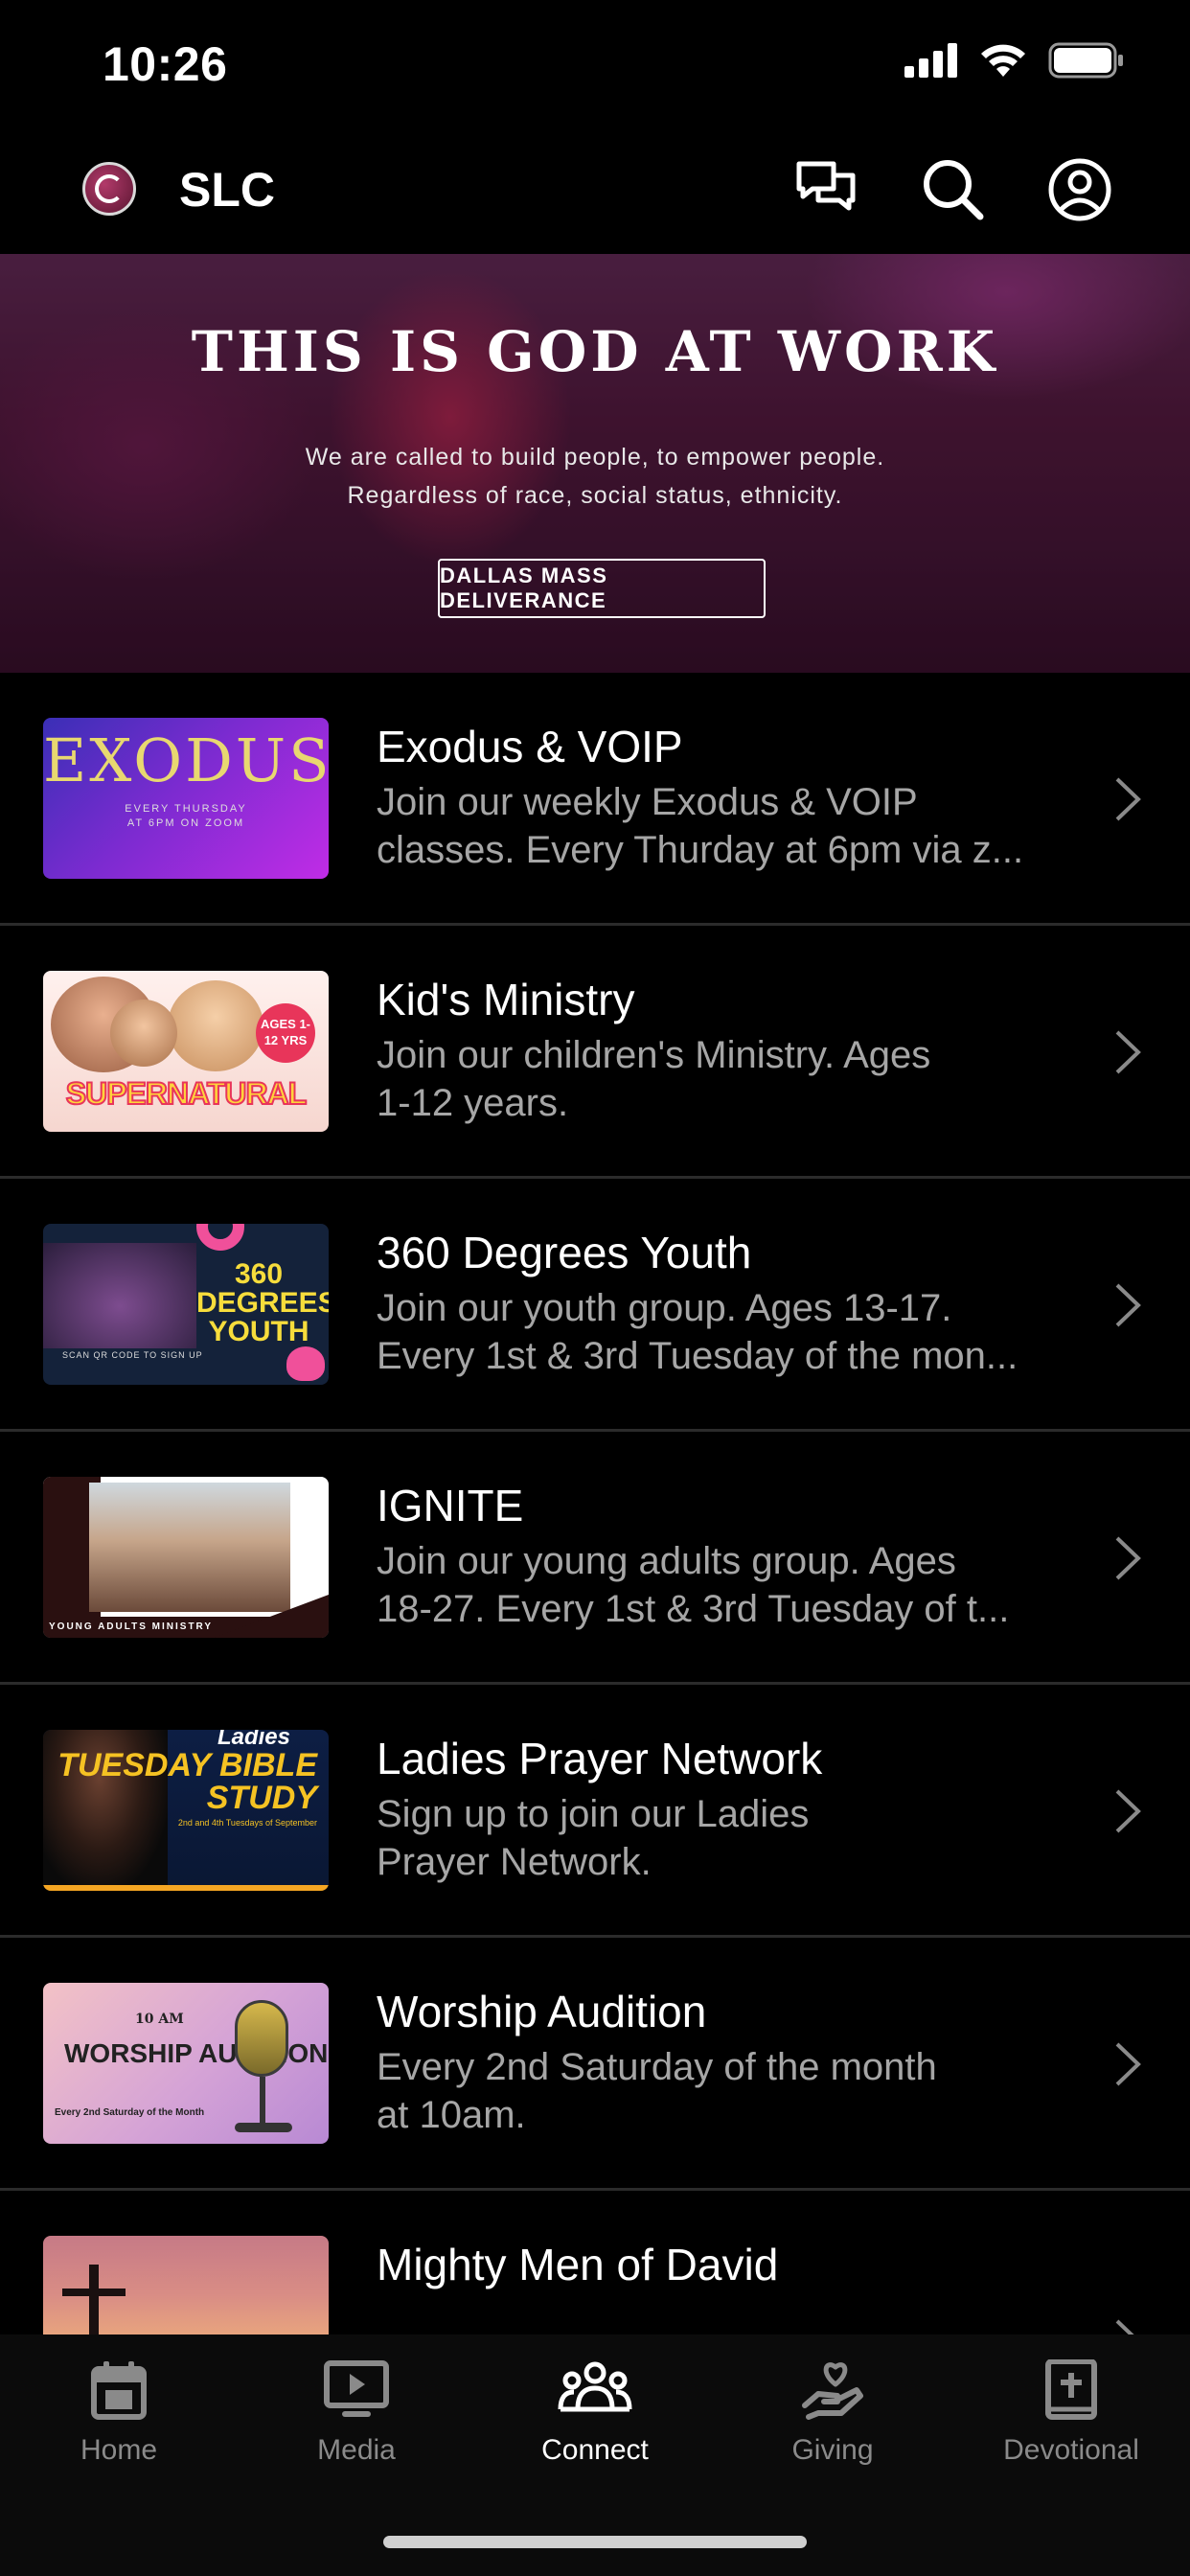  What do you see at coordinates (506, 1000) in the screenshot?
I see `list-item-title: Kid's Ministry` at bounding box center [506, 1000].